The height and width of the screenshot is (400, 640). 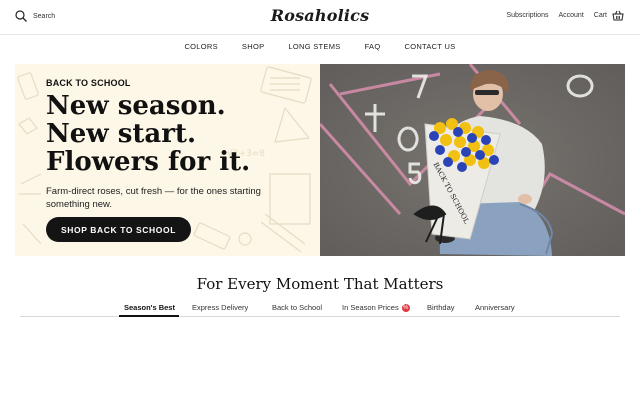 I want to click on tab-in-season-prices: In Season Prices%, so click(x=376, y=308).